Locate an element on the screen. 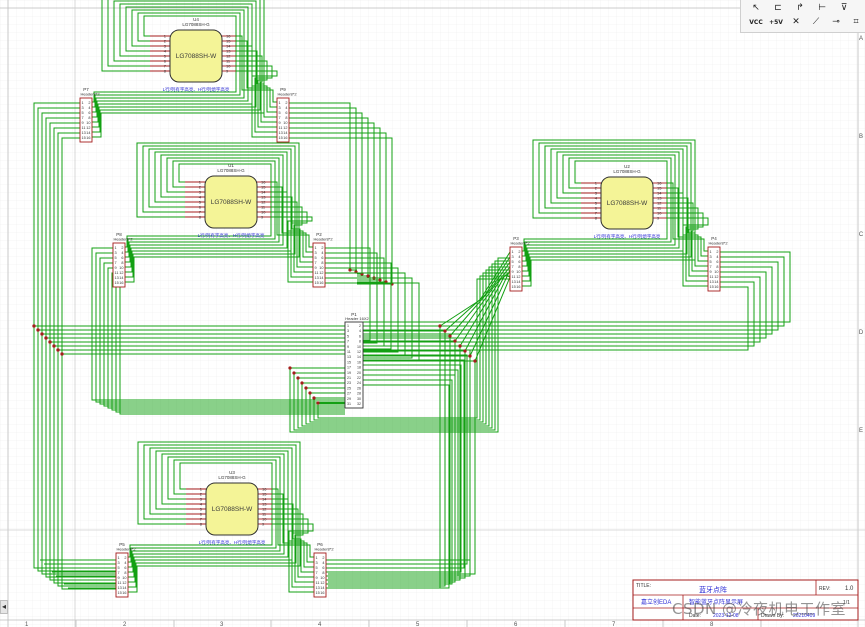 The height and width of the screenshot is (627, 865). pointer-icon: ↖ is located at coordinates (756, 8).